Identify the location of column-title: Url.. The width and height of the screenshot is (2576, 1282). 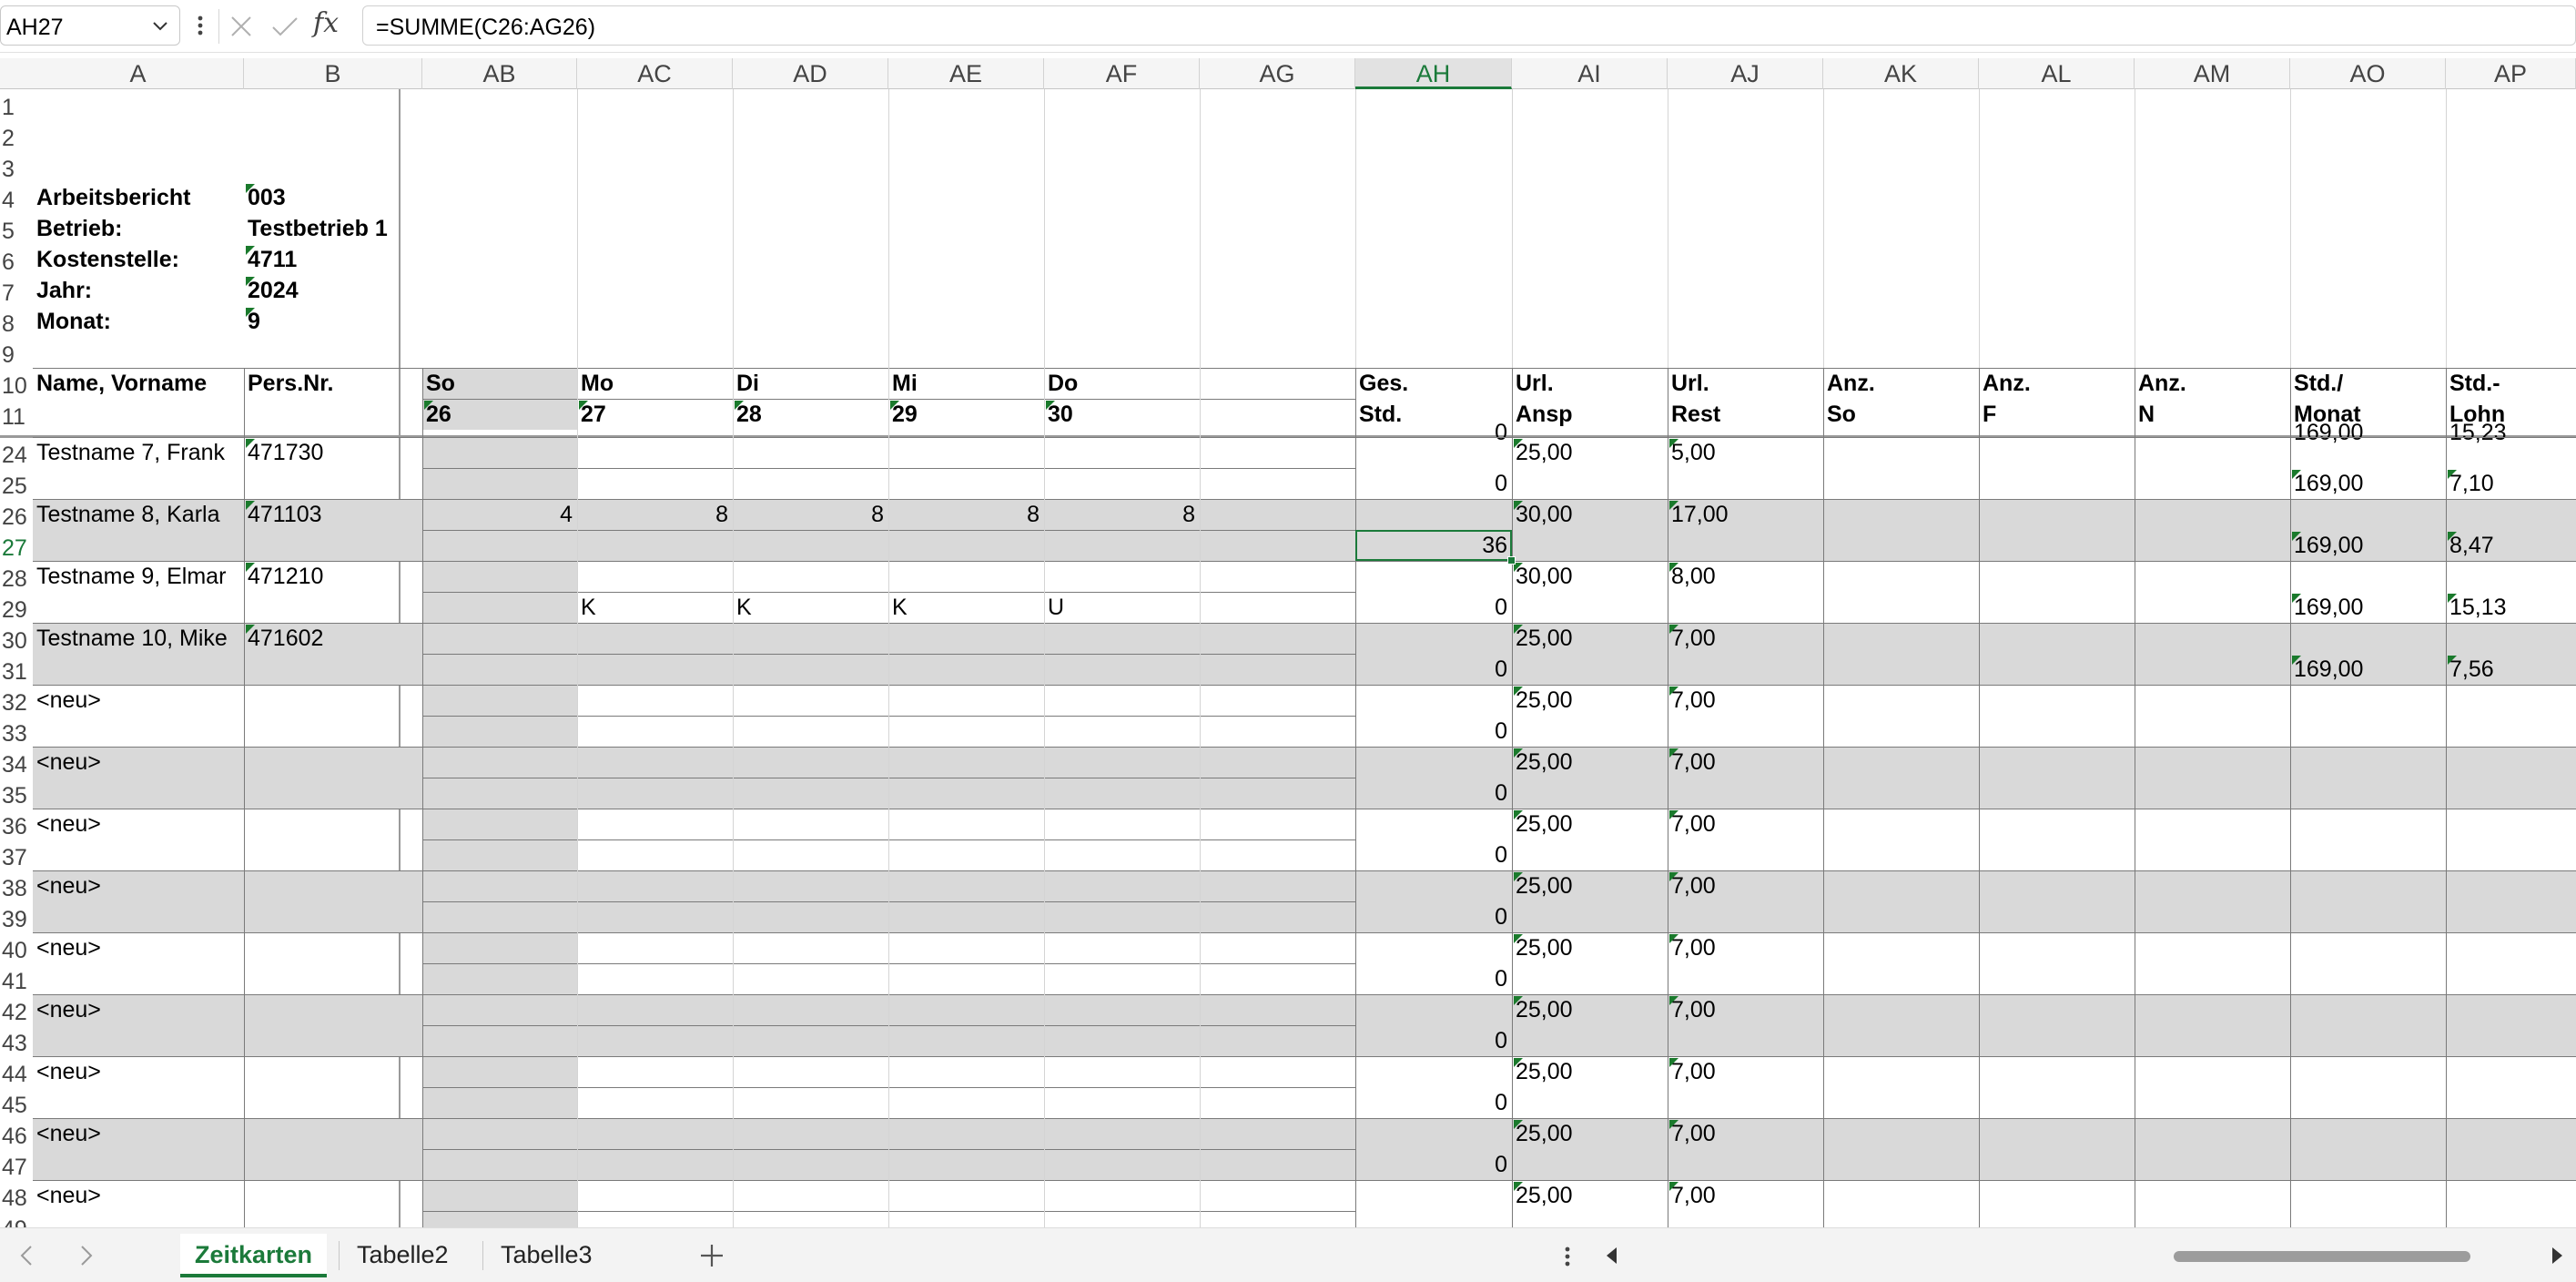
(1745, 383).